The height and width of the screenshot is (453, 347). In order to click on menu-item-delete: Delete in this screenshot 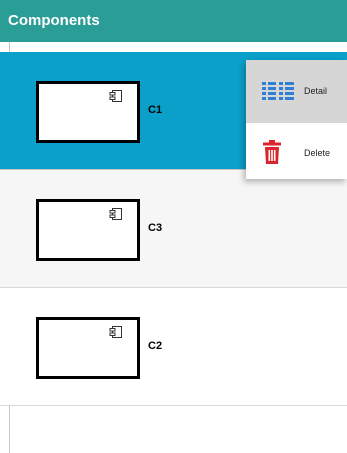, I will do `click(296, 151)`.